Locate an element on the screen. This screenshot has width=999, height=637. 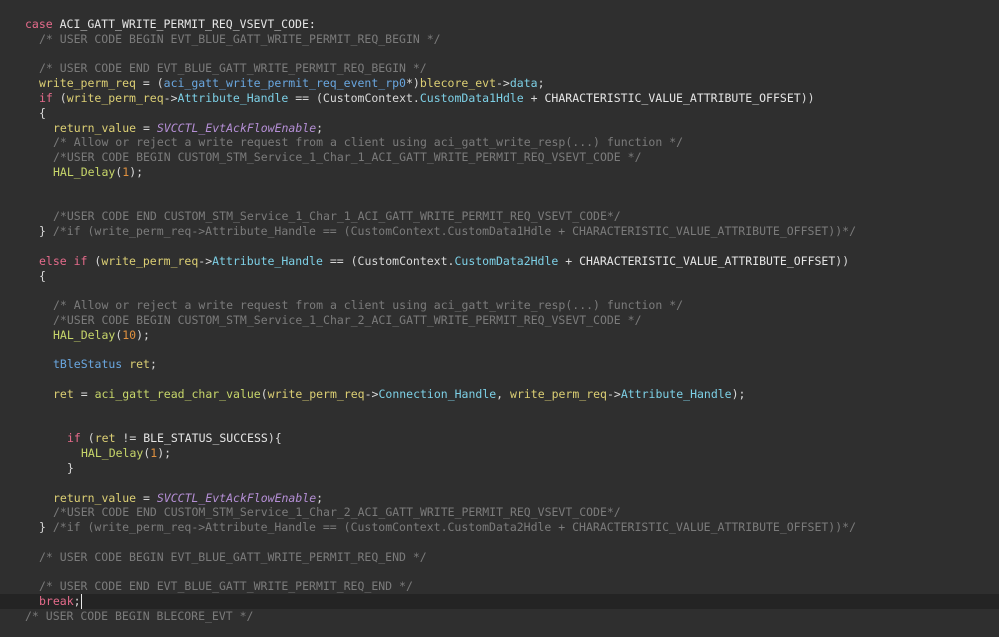
code-line: /* USER CODE BEGIN BLECORE_EVT */ is located at coordinates (126, 616).